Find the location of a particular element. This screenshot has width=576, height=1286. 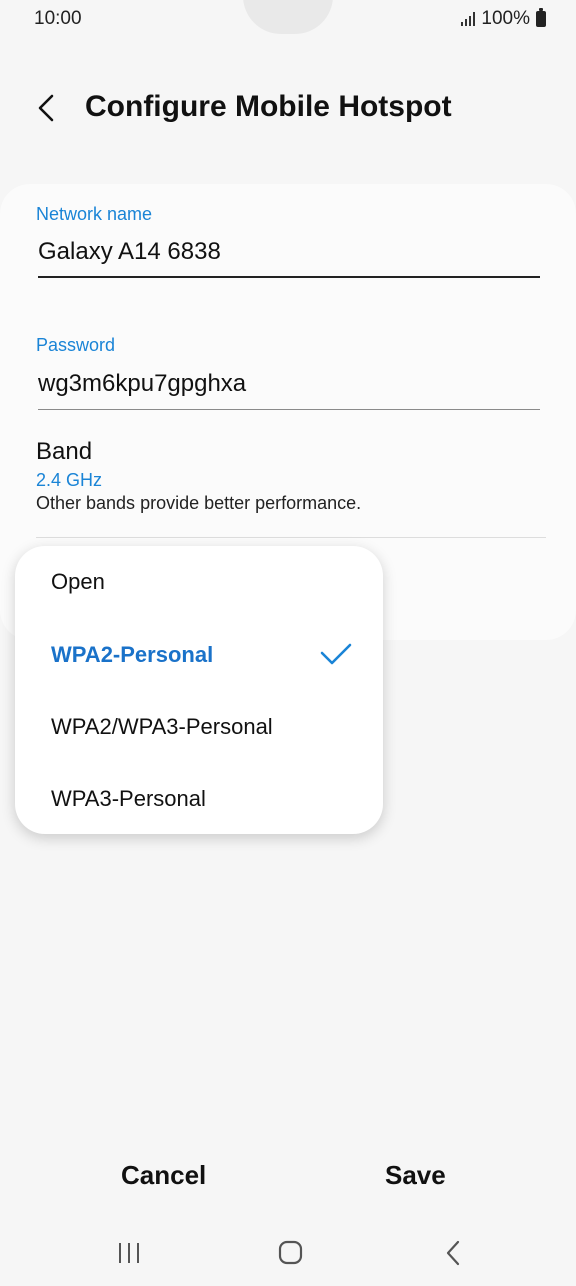

app-header: Configure Mobile Hotspot is located at coordinates (288, 108).